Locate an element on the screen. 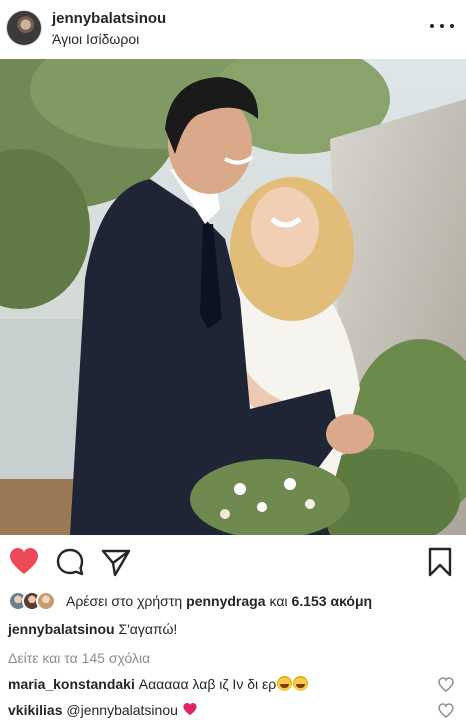 The image size is (466, 720). comment-text: @jennybalatsinou is located at coordinates (122, 710).